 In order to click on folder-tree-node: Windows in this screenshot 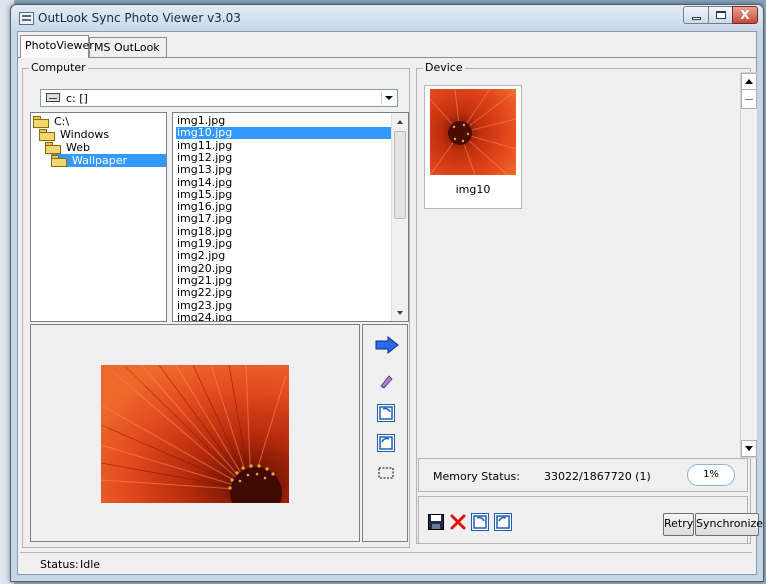, I will do `click(75, 134)`.